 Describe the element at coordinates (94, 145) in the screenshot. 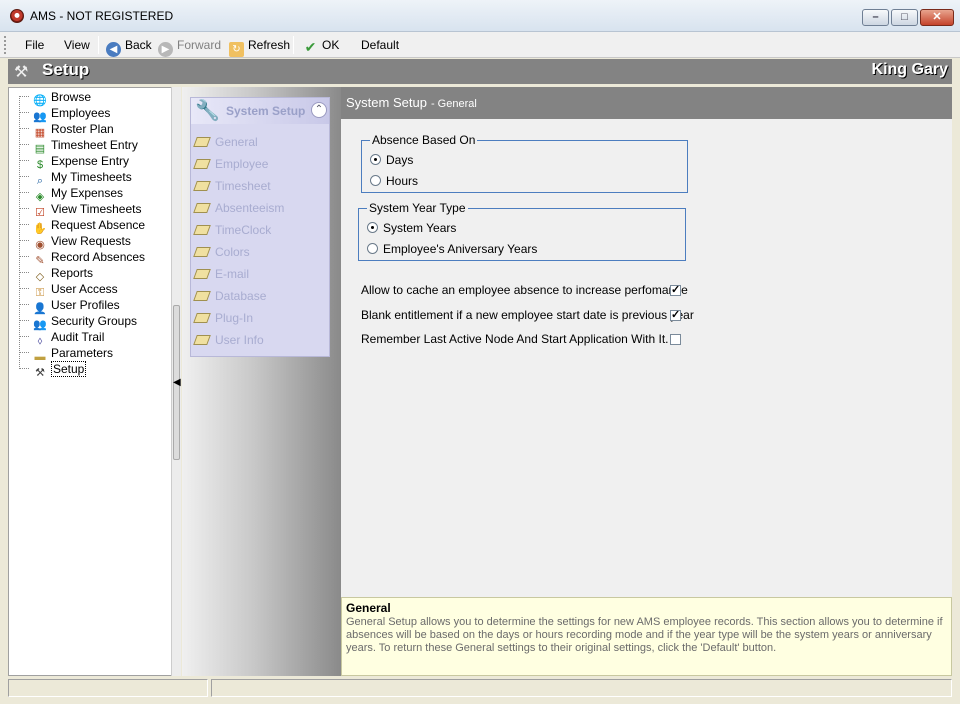

I see `tree-item-label: Timesheet Entry` at that location.